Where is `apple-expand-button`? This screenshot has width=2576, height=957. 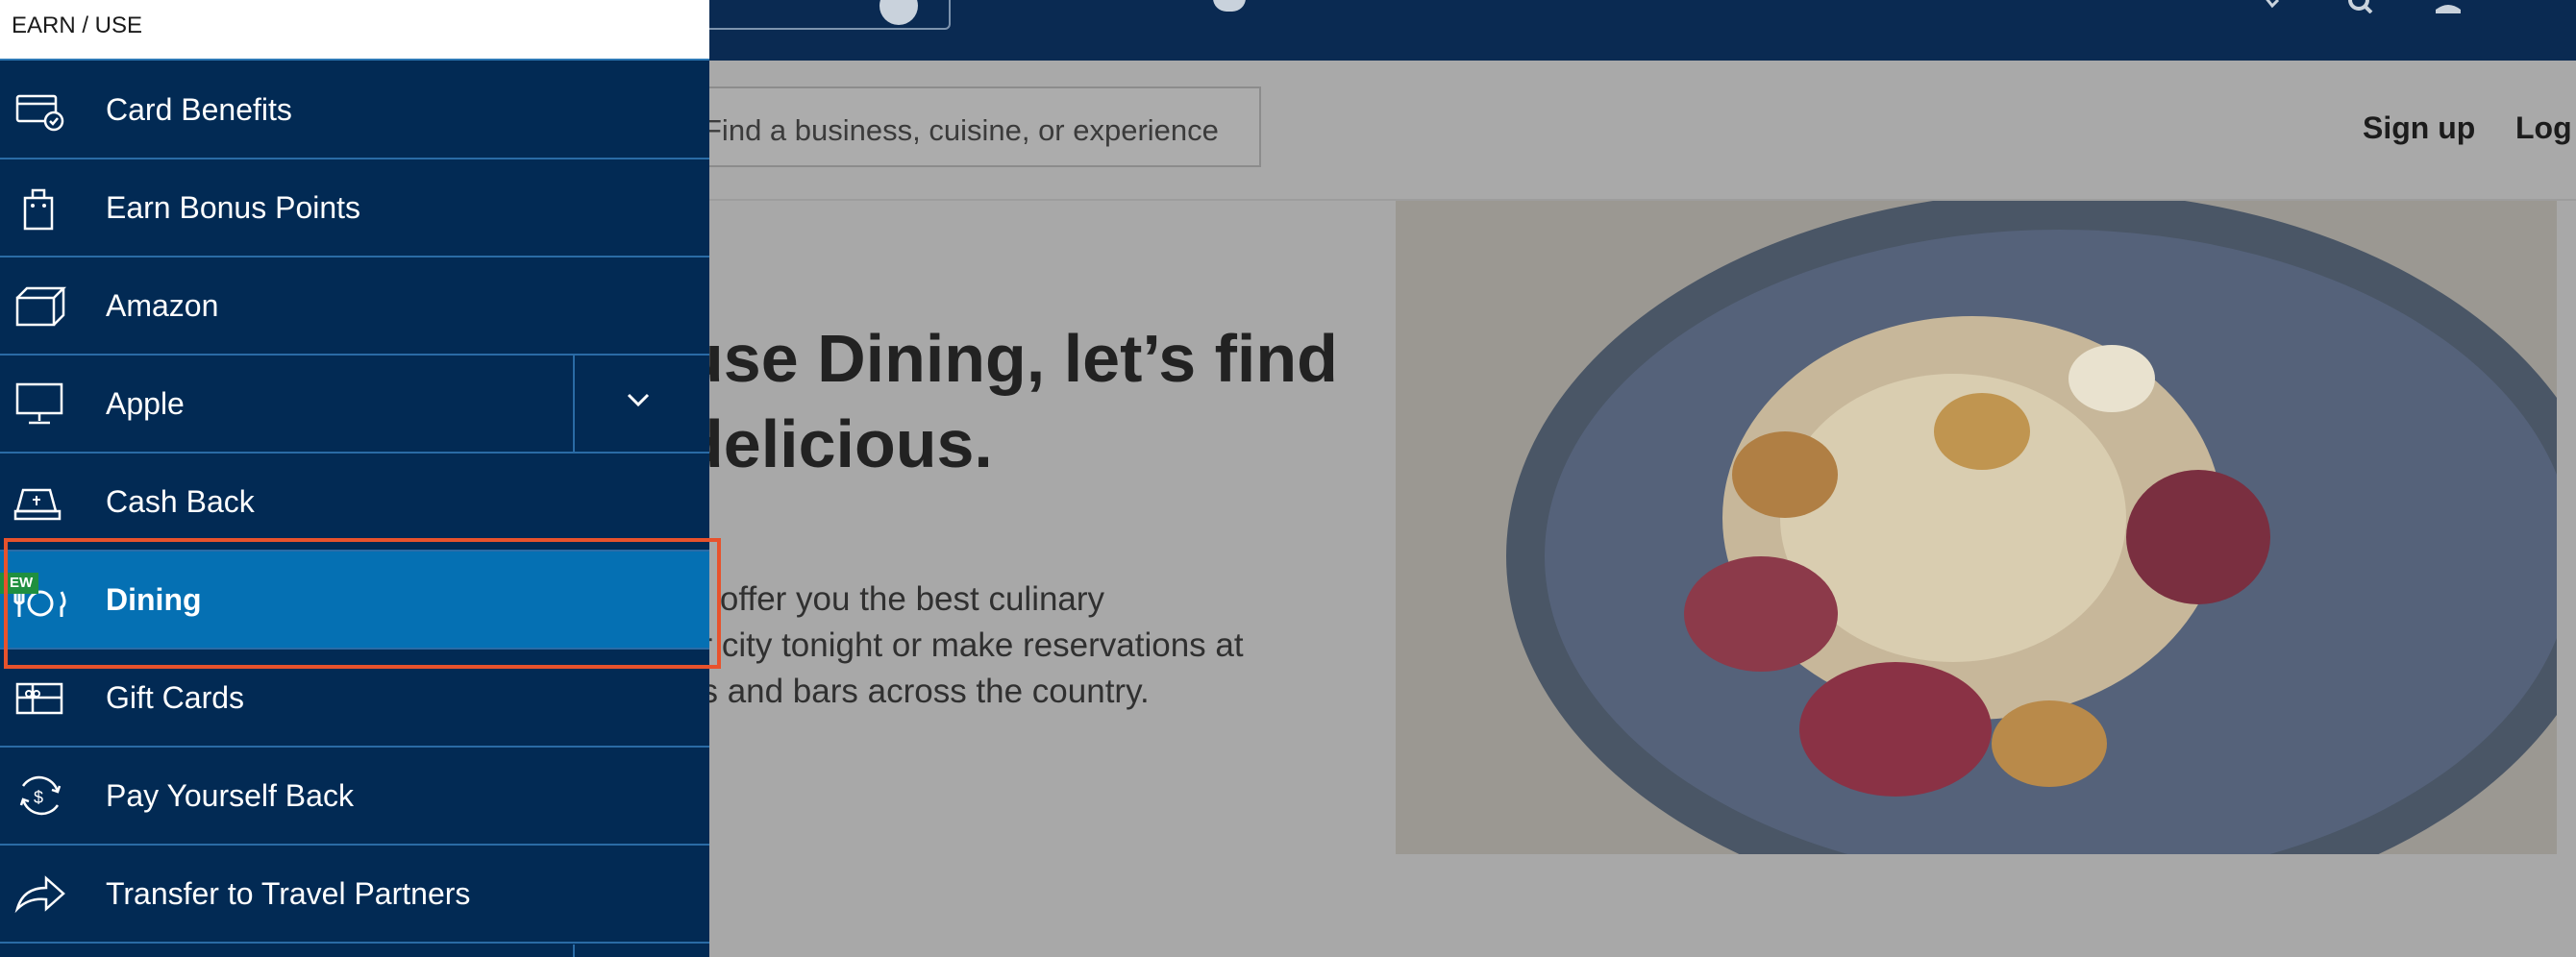
apple-expand-button is located at coordinates (641, 404).